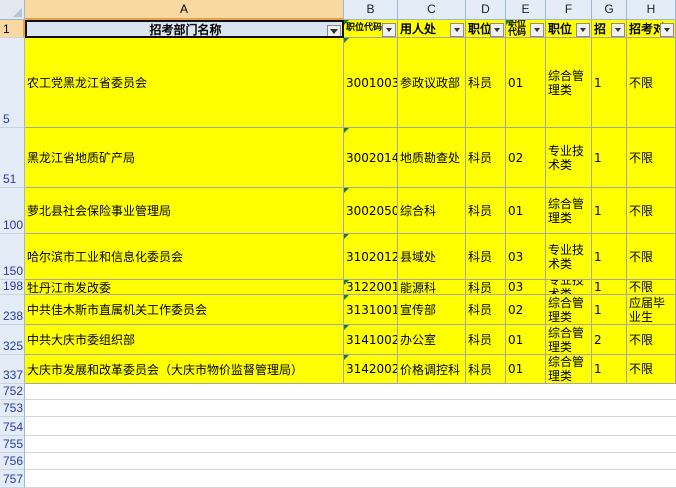 The width and height of the screenshot is (676, 488). Describe the element at coordinates (12, 83) in the screenshot. I see `row-header: 5` at that location.